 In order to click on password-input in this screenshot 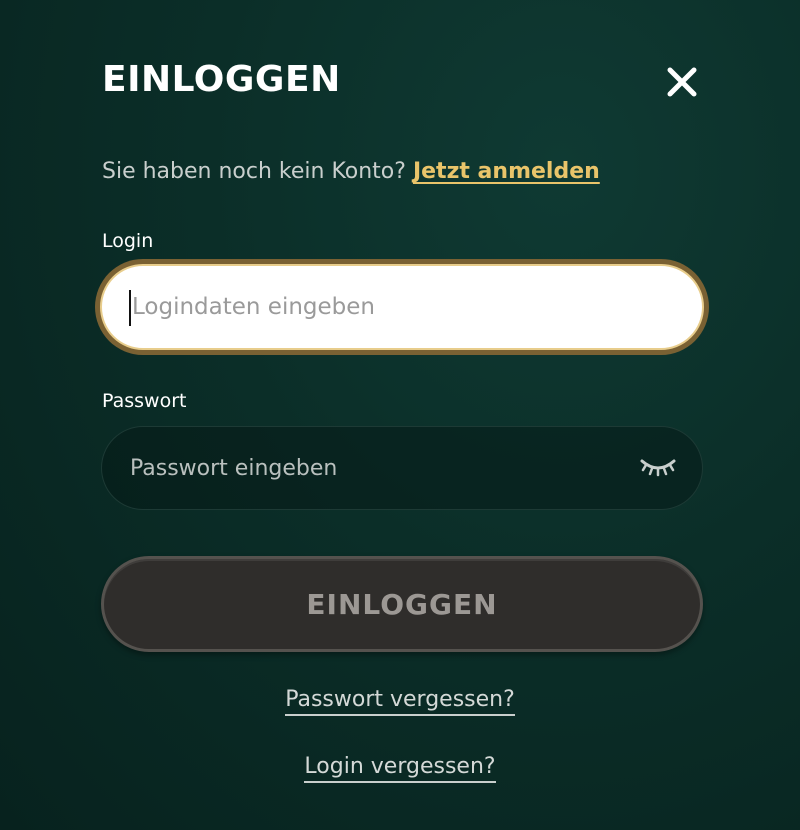, I will do `click(402, 468)`.